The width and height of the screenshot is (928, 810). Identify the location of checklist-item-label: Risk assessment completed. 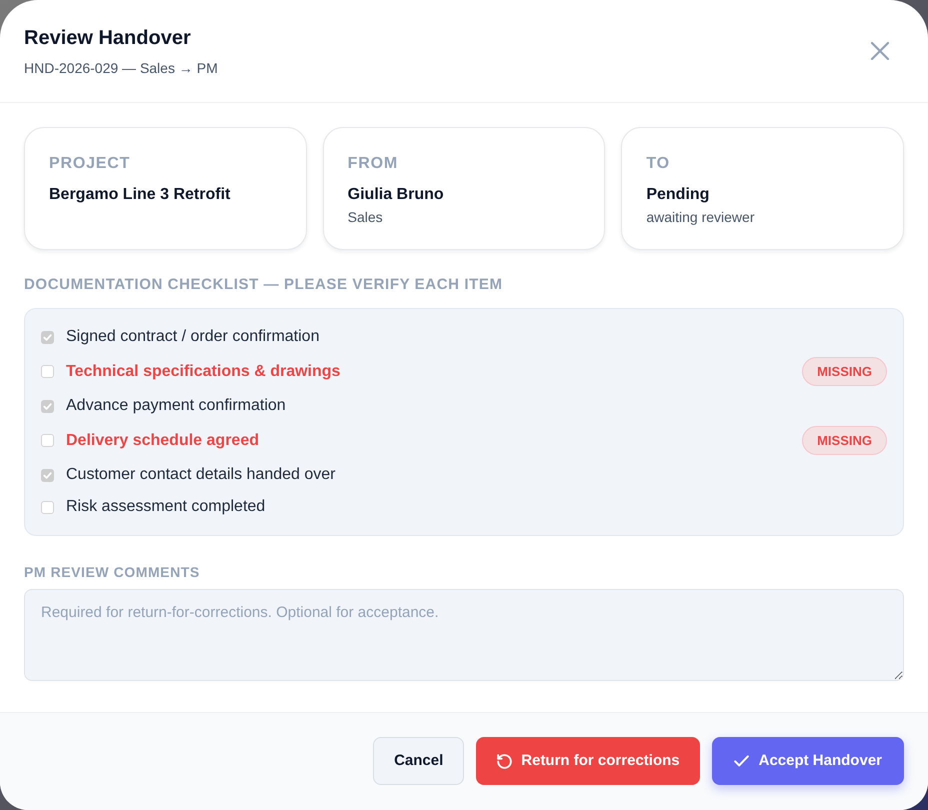
(166, 507).